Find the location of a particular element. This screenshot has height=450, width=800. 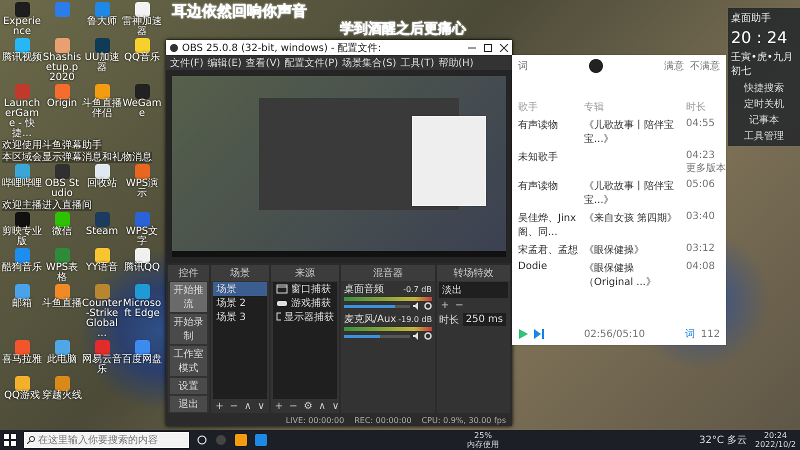

channel-reading: -0.7 dB is located at coordinates (417, 289).